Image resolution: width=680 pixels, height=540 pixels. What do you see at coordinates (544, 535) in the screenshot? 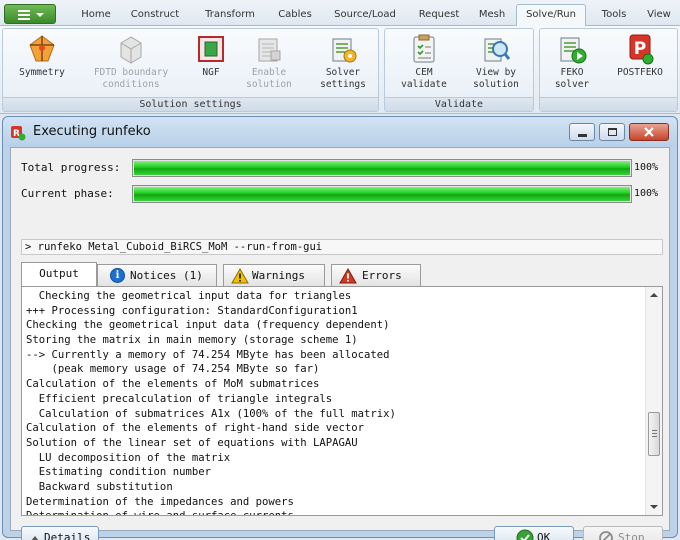
I see `ok-label: OK` at bounding box center [544, 535].